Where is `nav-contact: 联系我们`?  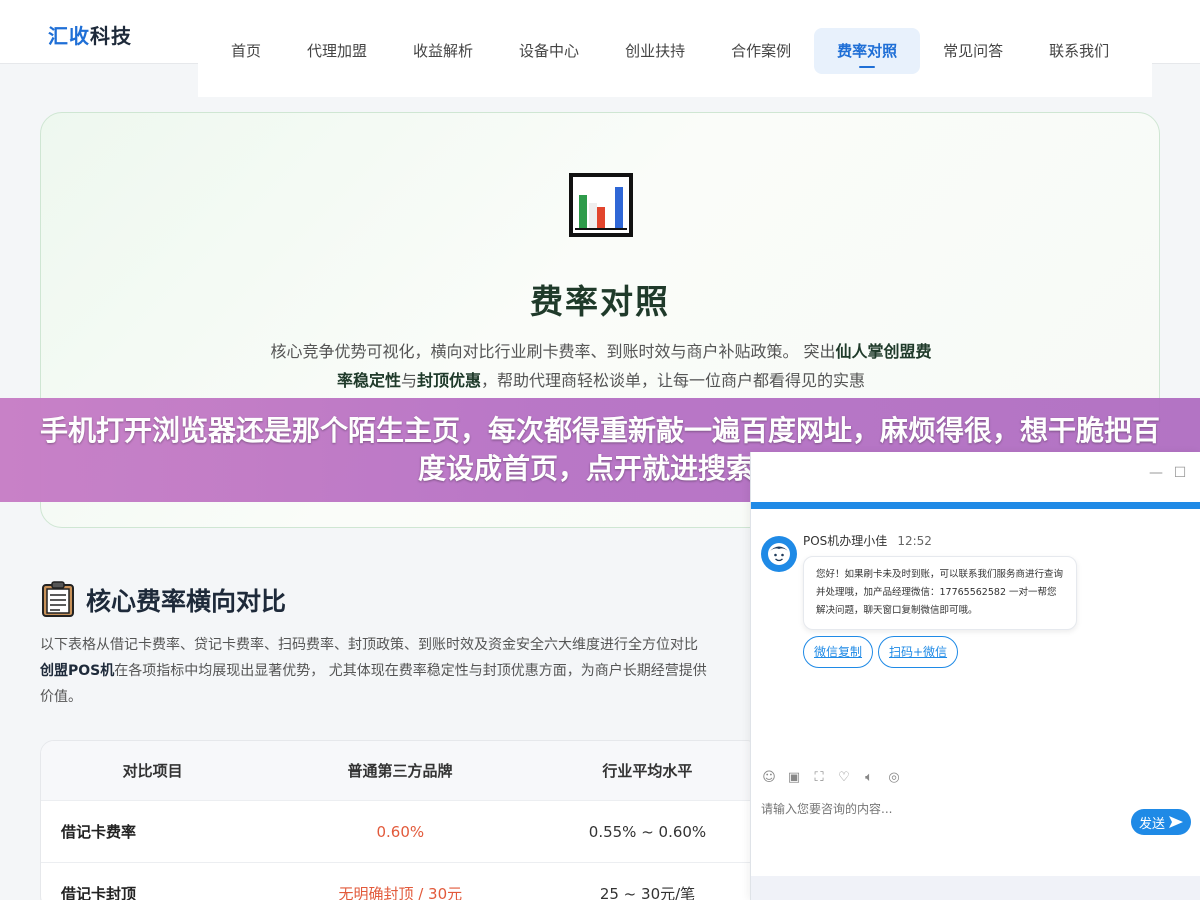 nav-contact: 联系我们 is located at coordinates (1079, 51).